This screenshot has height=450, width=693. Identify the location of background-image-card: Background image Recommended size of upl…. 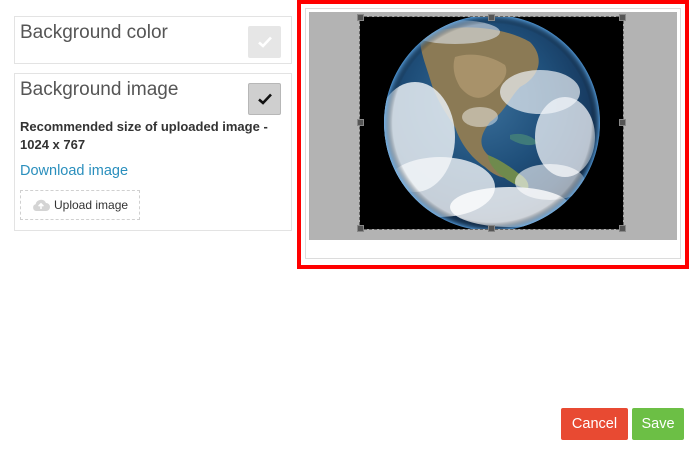
(153, 152).